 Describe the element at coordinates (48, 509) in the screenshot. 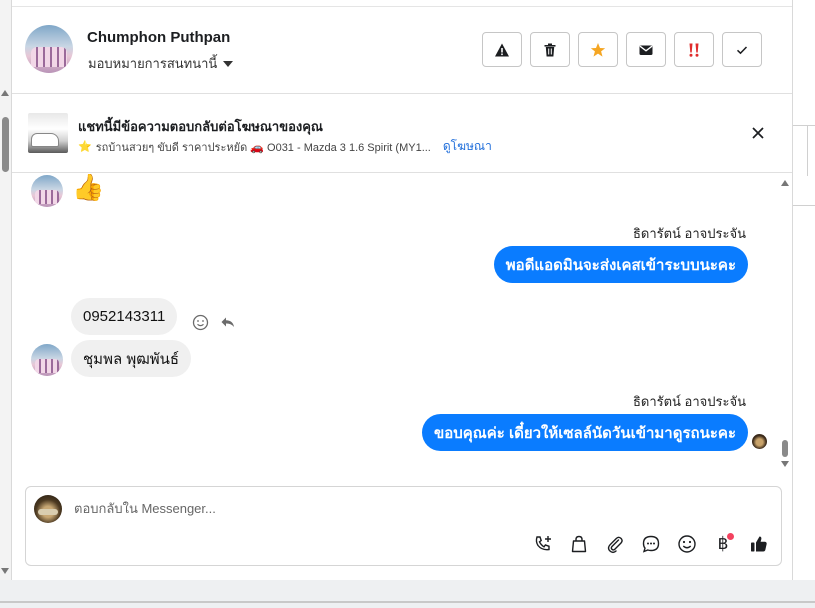

I see `page-avatar` at that location.